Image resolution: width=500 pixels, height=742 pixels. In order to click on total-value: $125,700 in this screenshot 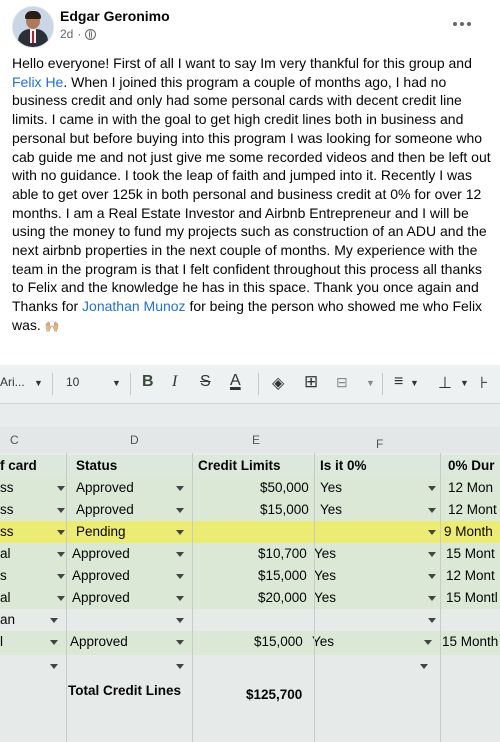, I will do `click(274, 694)`.